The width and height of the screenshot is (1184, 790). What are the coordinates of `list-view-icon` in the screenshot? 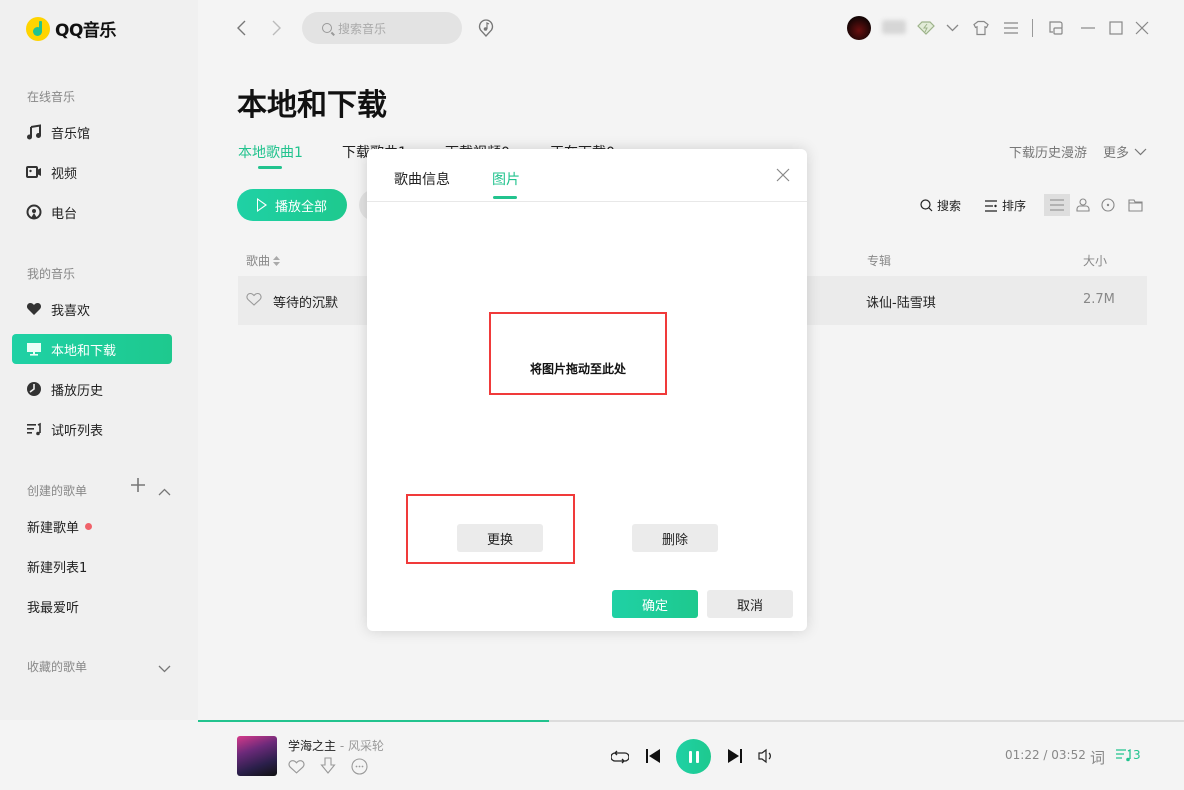 It's located at (1057, 205).